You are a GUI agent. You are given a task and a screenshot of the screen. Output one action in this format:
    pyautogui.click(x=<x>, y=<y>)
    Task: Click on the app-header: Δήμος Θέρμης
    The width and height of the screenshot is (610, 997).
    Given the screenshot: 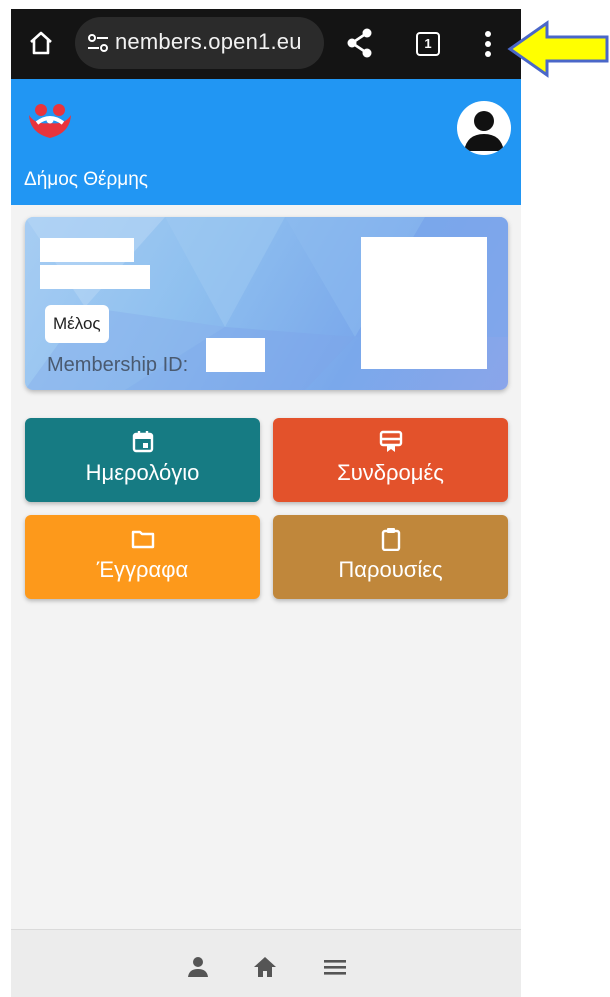 What is the action you would take?
    pyautogui.click(x=266, y=142)
    